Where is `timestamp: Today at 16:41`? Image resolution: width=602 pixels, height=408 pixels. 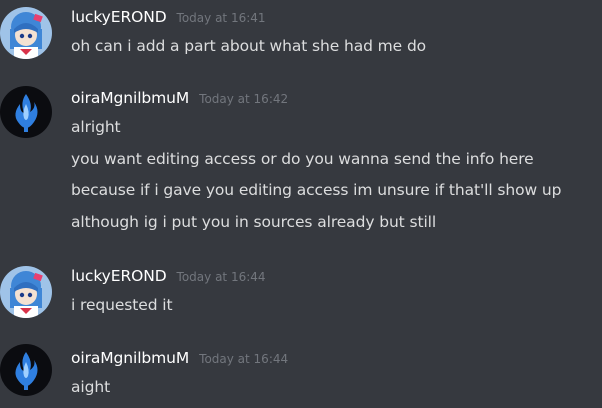
timestamp: Today at 16:41 is located at coordinates (221, 18).